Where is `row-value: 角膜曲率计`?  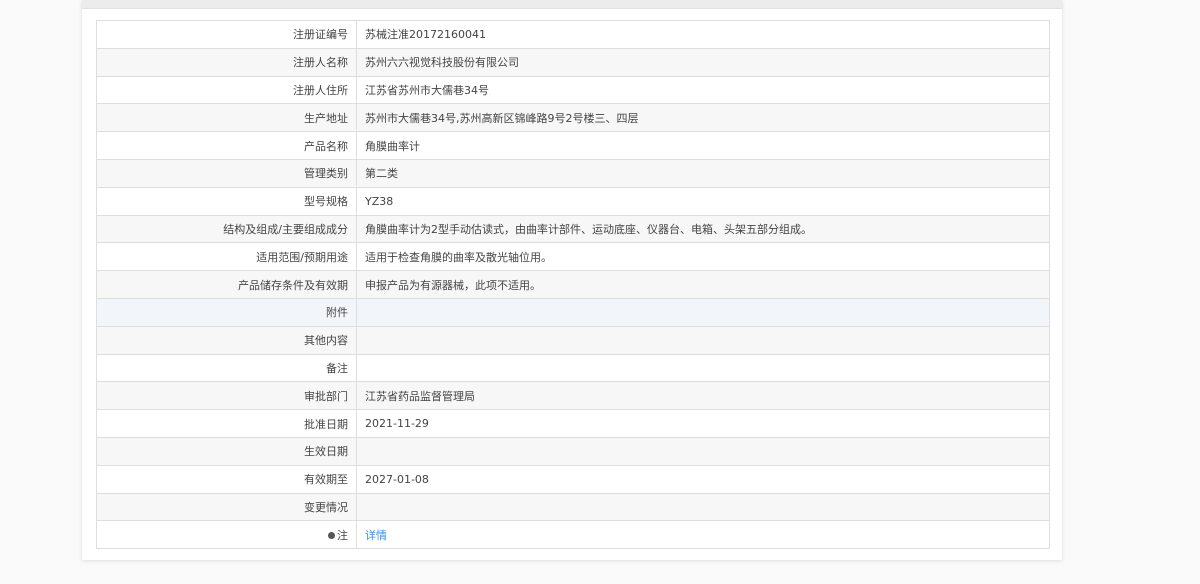 row-value: 角膜曲率计 is located at coordinates (703, 145).